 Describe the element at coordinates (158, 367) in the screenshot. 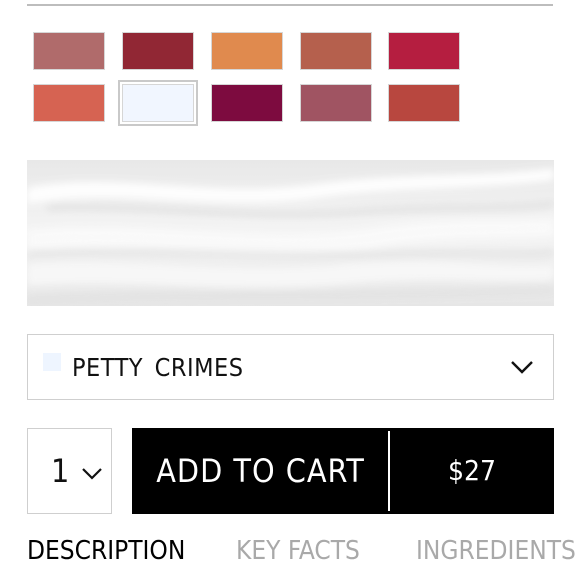

I see `selected-shade-name: PETTY CRIMES` at that location.